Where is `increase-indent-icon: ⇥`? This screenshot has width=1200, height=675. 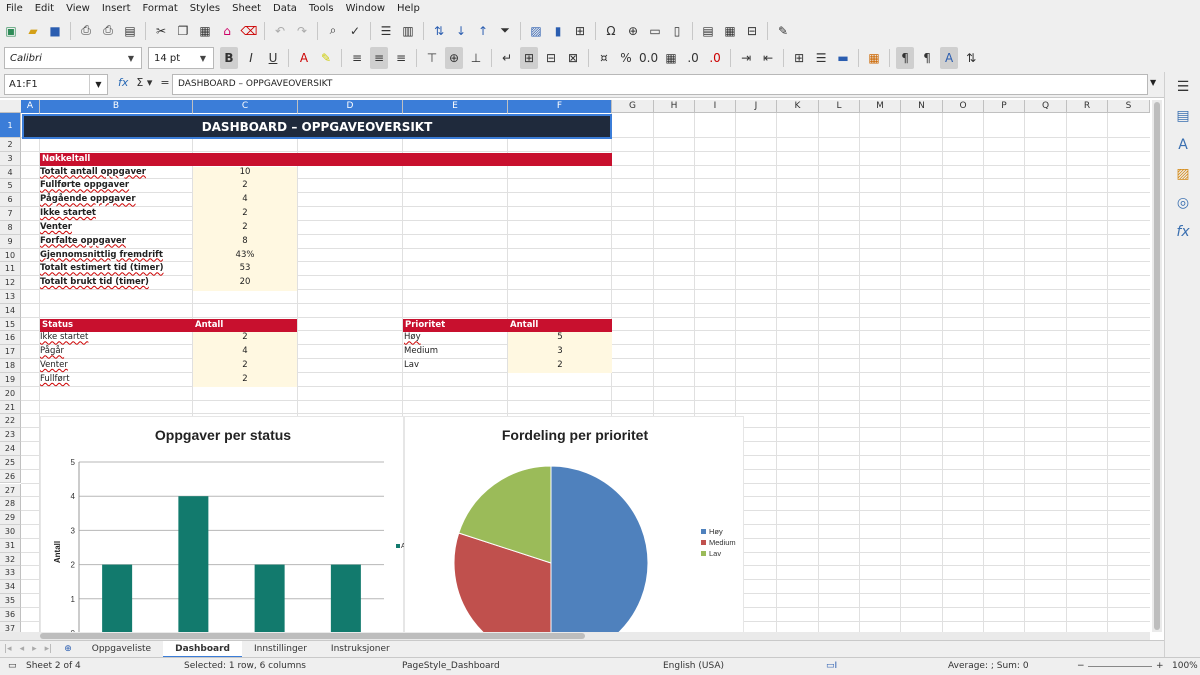
increase-indent-icon: ⇥ is located at coordinates (746, 58).